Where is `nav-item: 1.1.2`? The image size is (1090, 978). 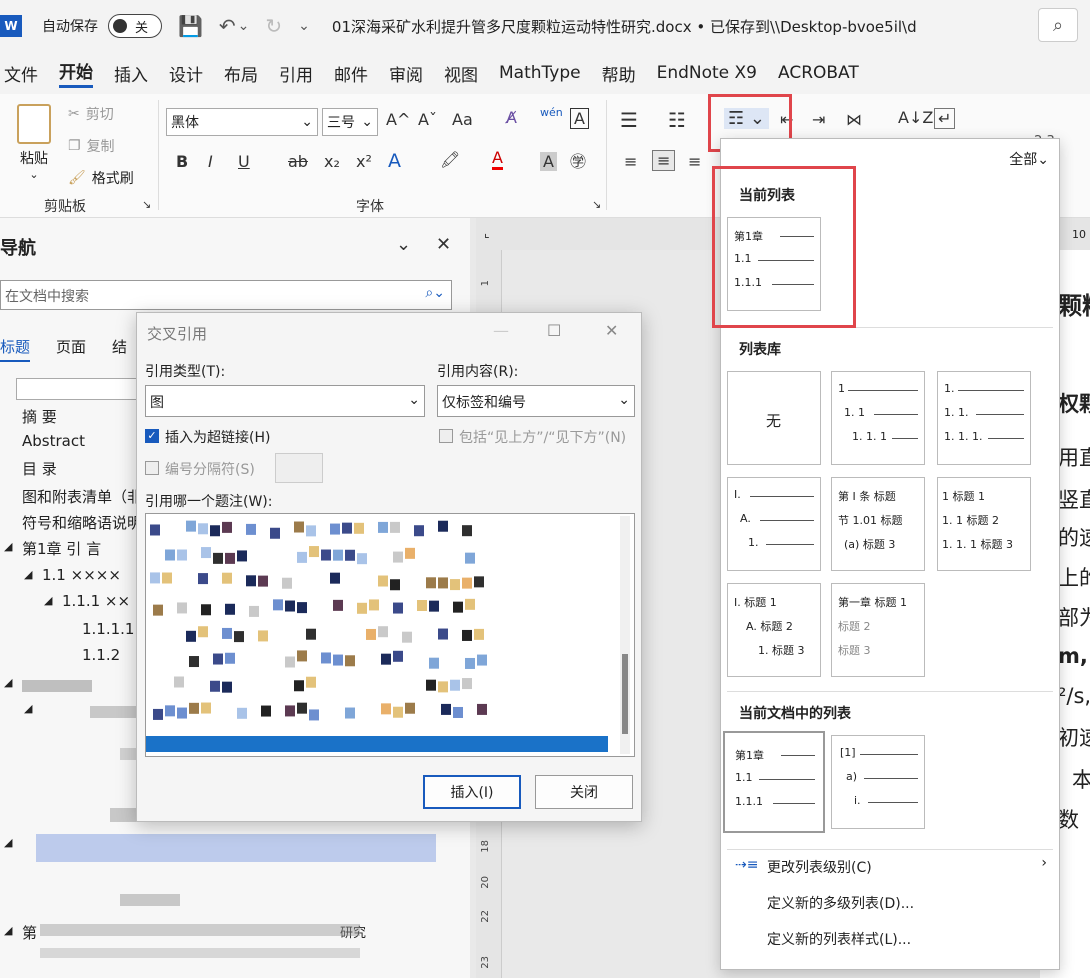 nav-item: 1.1.2 is located at coordinates (101, 655).